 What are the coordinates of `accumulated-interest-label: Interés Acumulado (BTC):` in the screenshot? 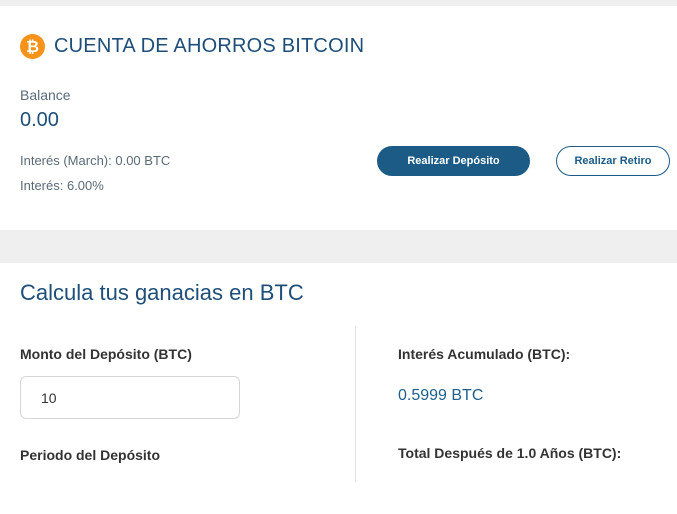 It's located at (484, 354).